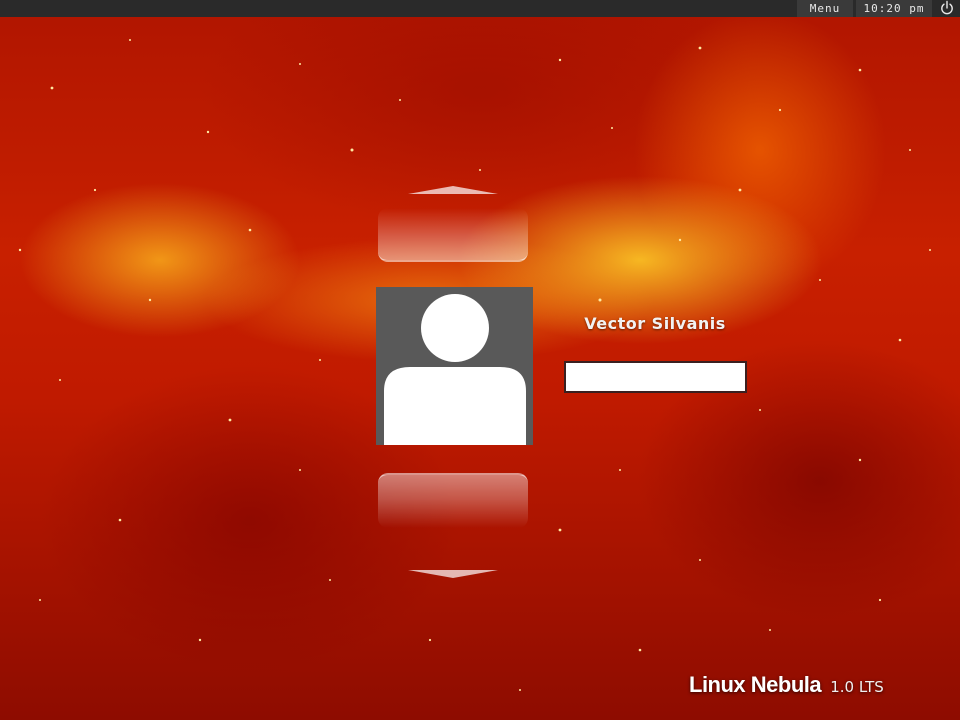 The image size is (960, 720). What do you see at coordinates (825, 8) in the screenshot?
I see `menu-button: Menu` at bounding box center [825, 8].